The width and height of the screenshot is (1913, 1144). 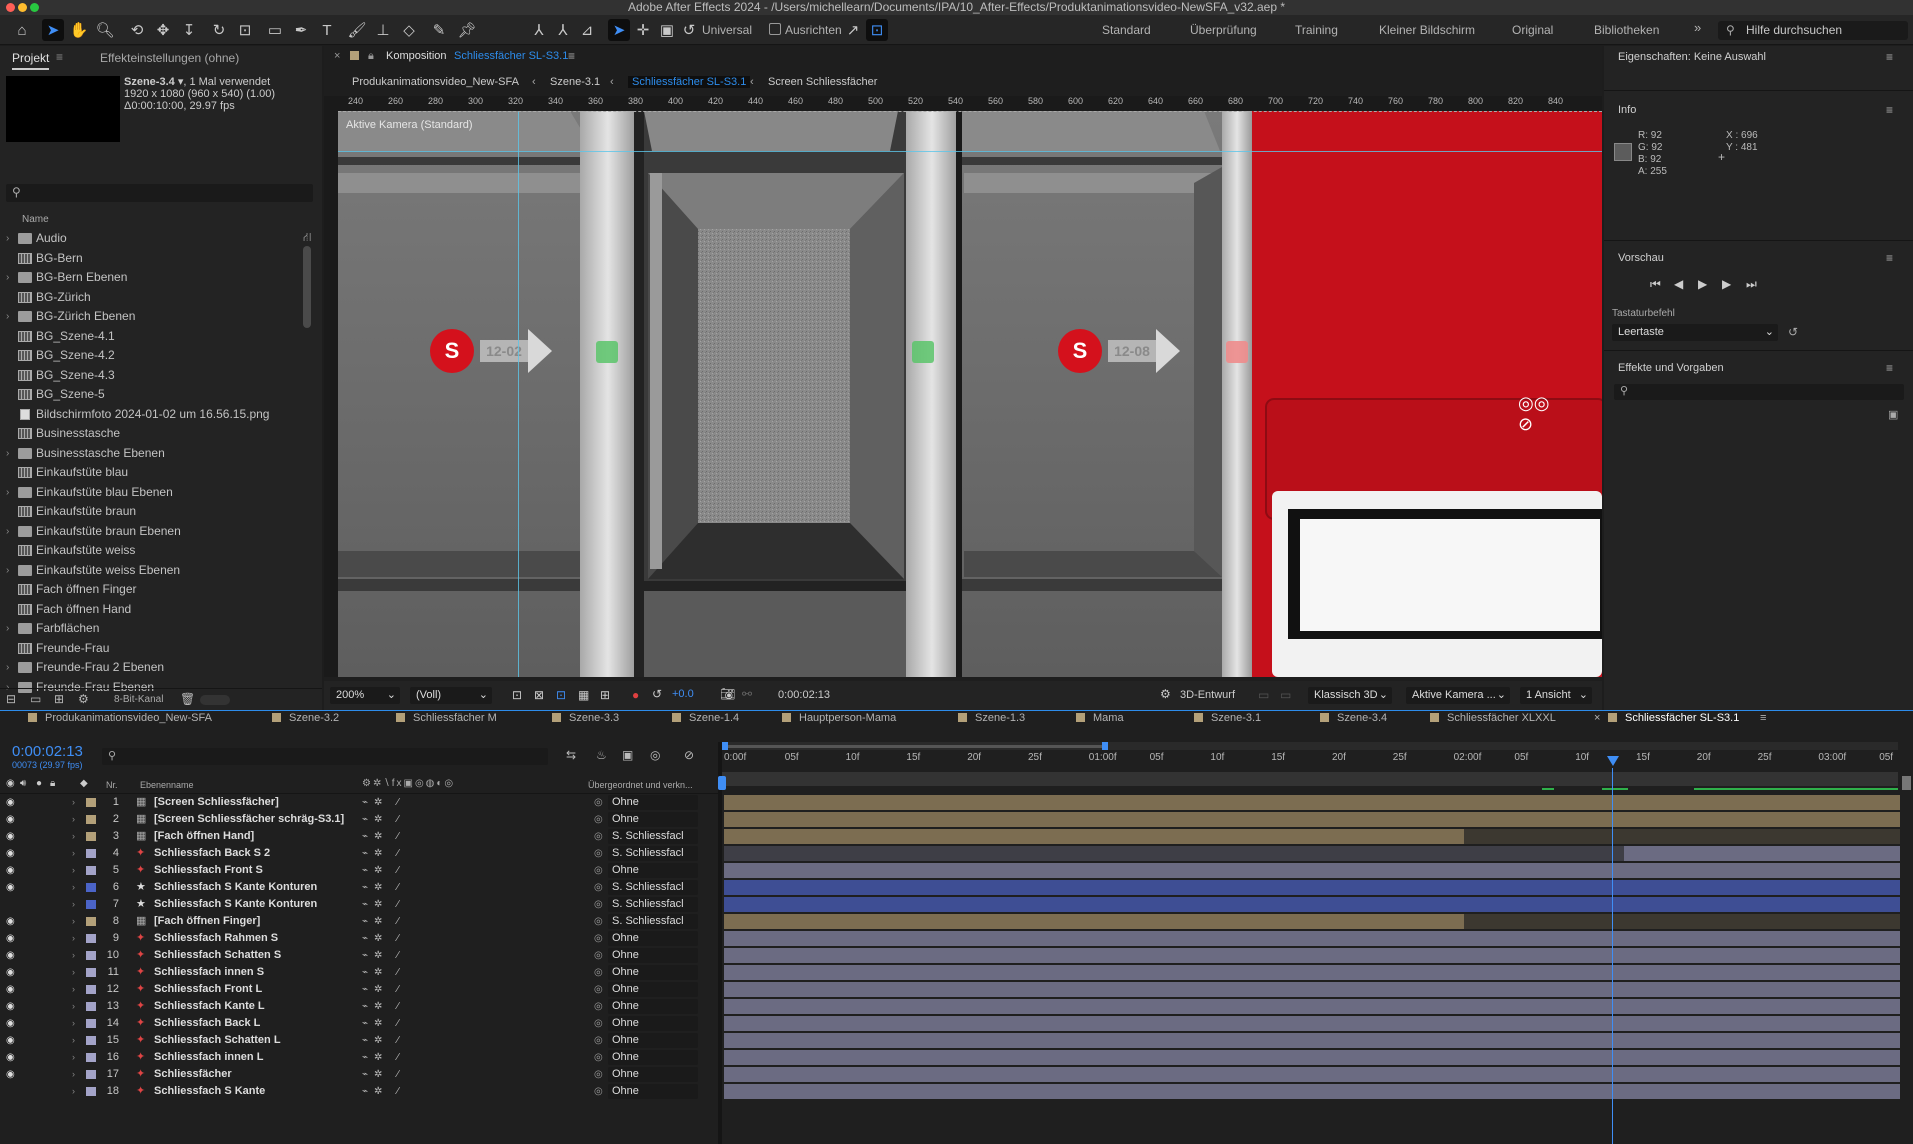 What do you see at coordinates (159, 193) in the screenshot?
I see `project-search-input: ⚲` at bounding box center [159, 193].